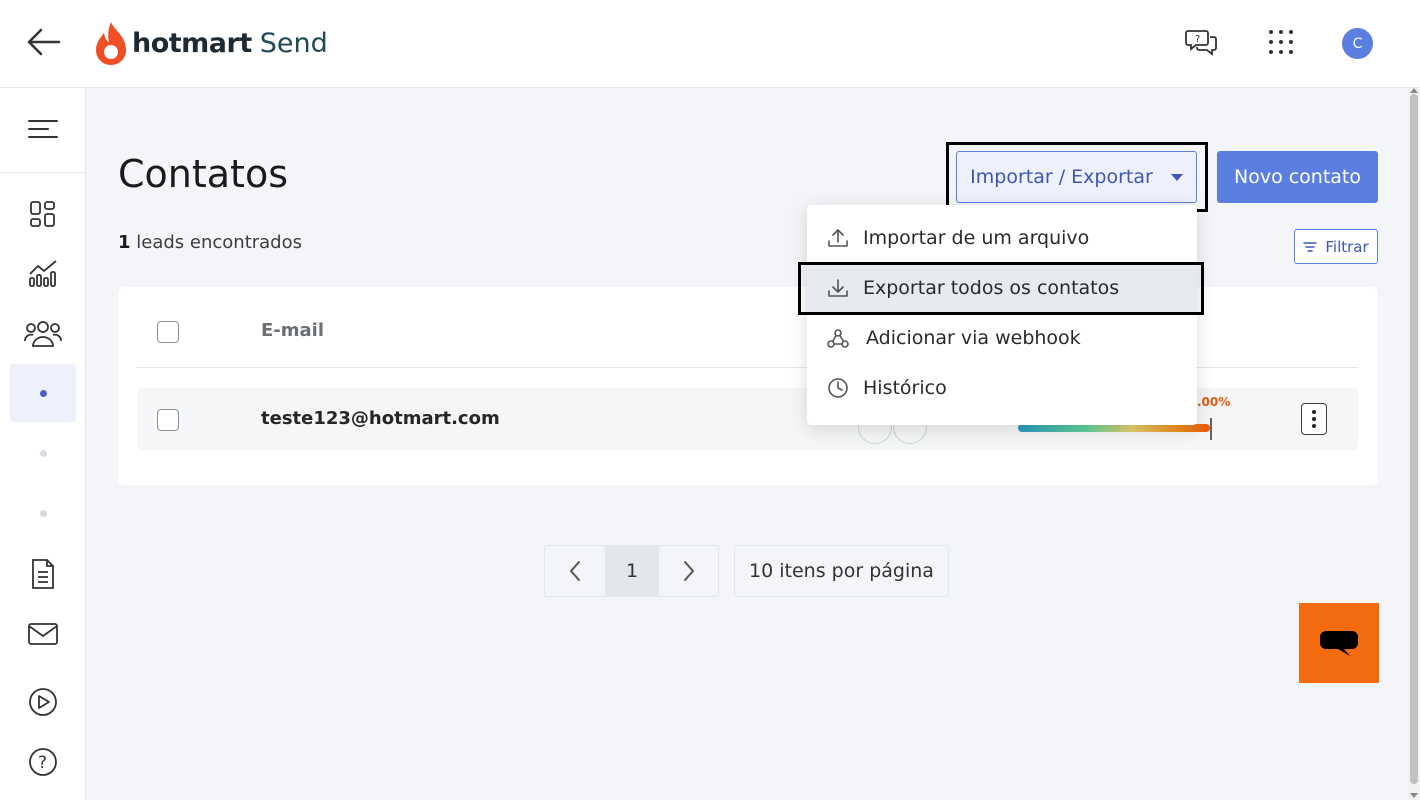  Describe the element at coordinates (905, 388) in the screenshot. I see `menu-item-label: Histórico` at that location.